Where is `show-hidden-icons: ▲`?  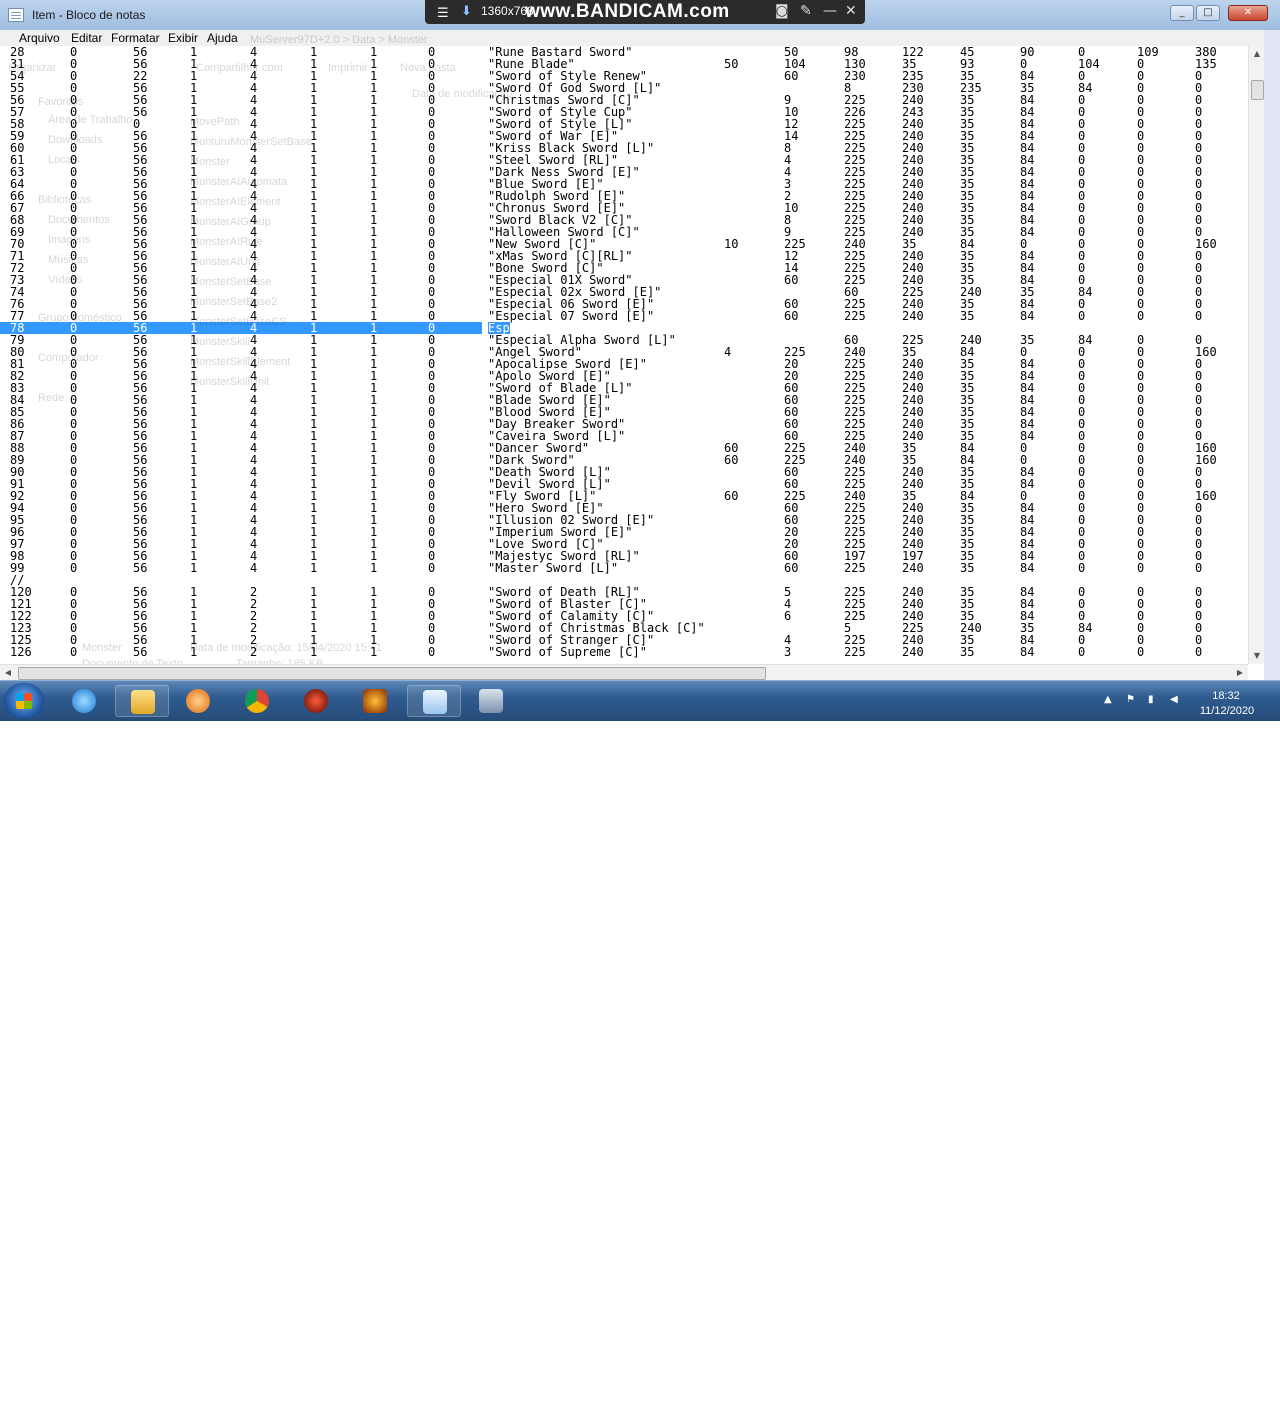 show-hidden-icons: ▲ is located at coordinates (1108, 699).